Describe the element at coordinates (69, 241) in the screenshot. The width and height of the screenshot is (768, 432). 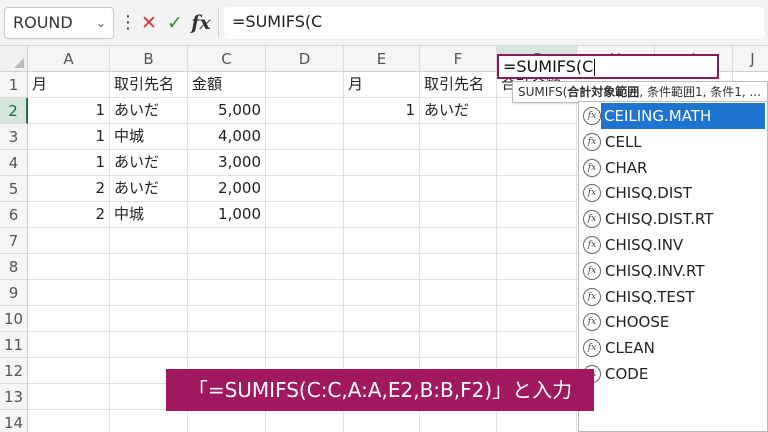
I see `cell-a7` at that location.